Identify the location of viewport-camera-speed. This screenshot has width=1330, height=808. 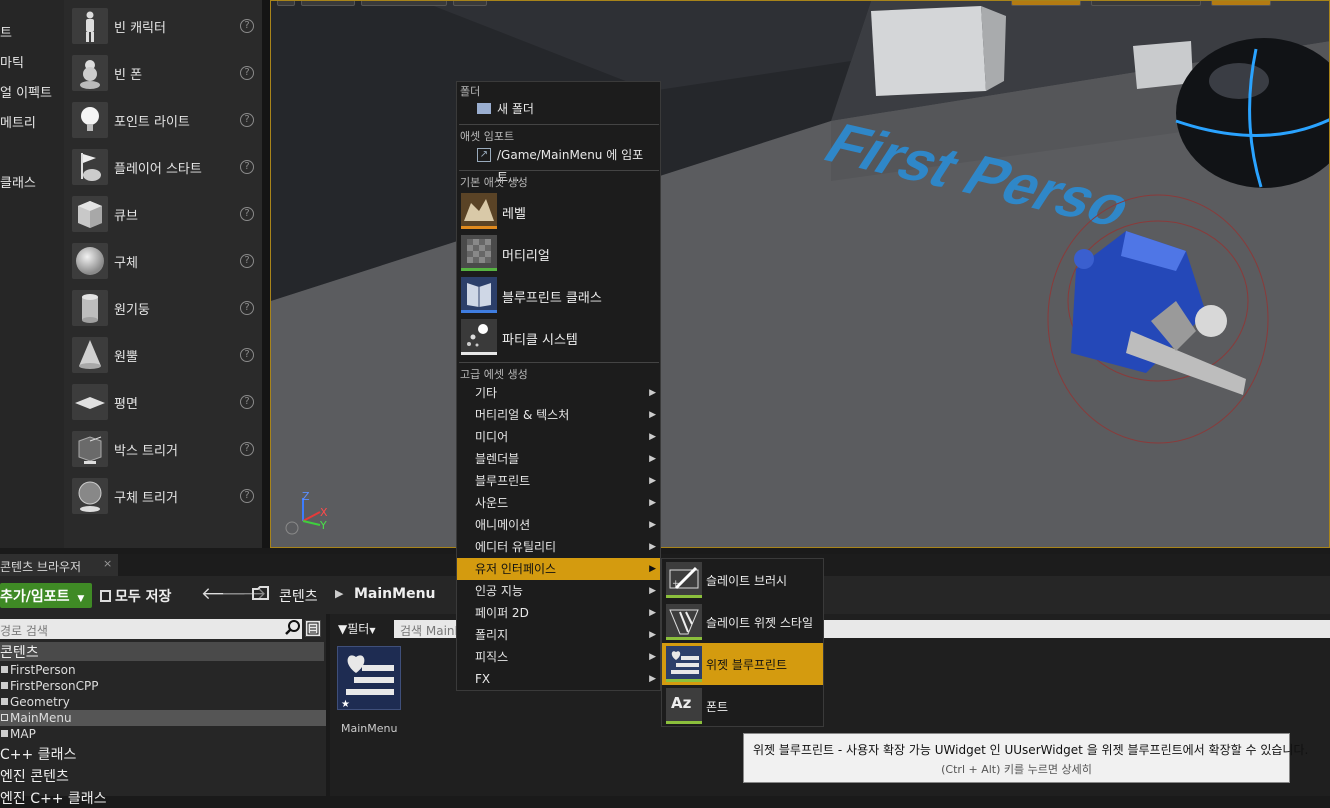
(1241, 3).